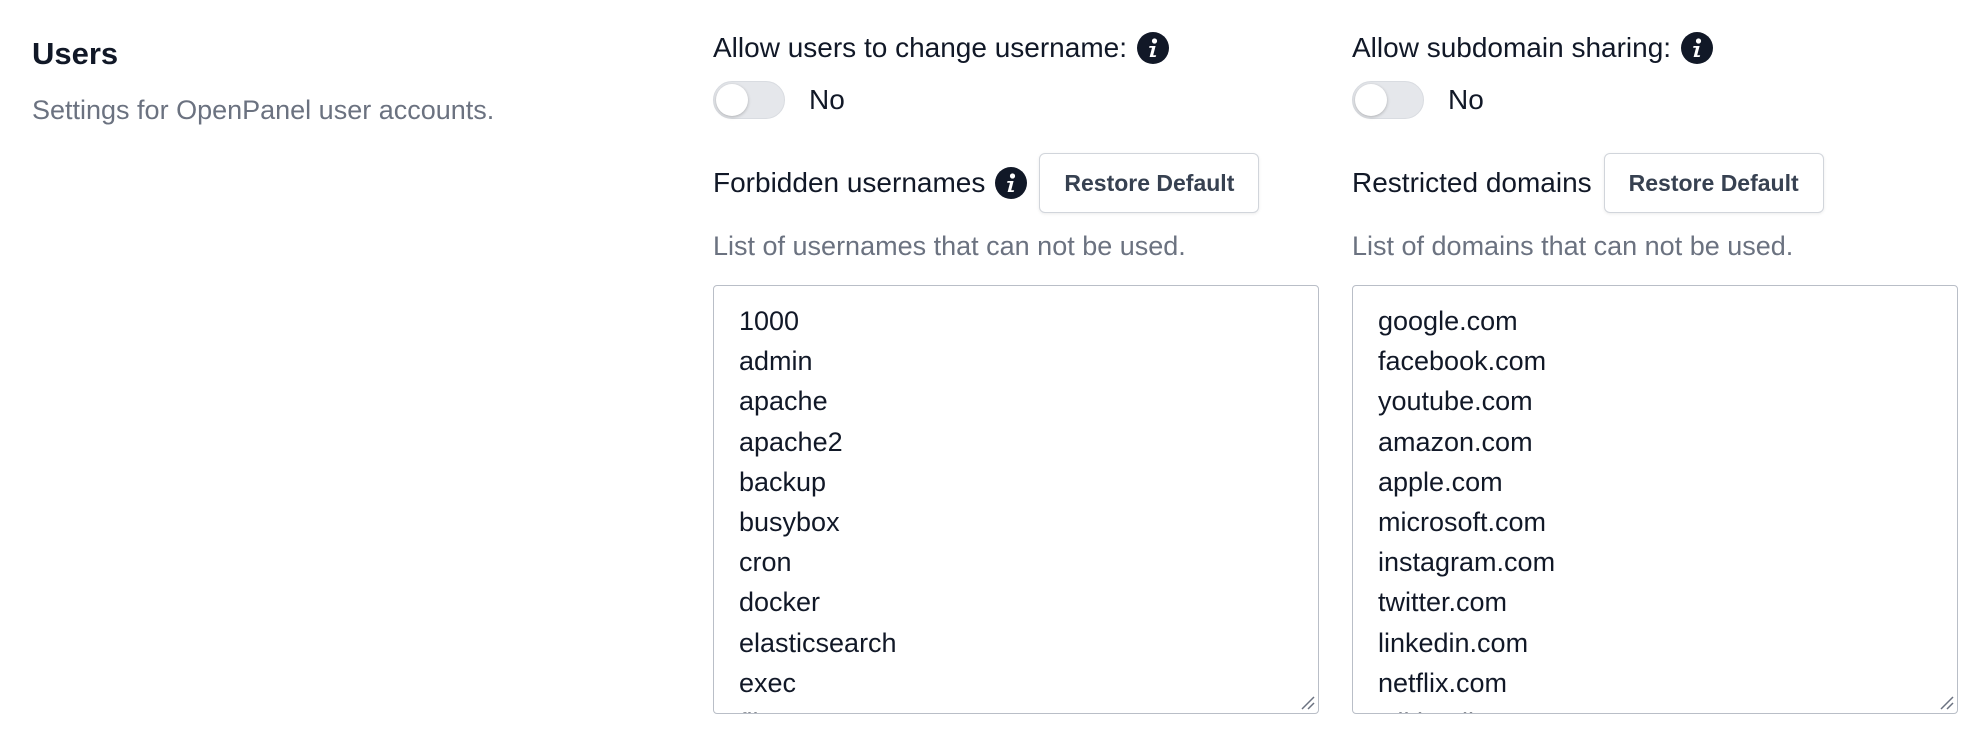  I want to click on subdomain-sharing-state: No, so click(1466, 99).